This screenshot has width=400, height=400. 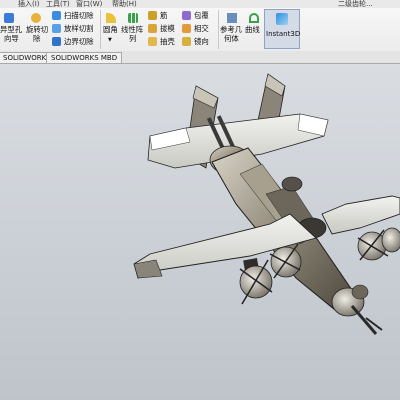 What do you see at coordinates (133, 38) in the screenshot?
I see `linear-pattern-label-line2: 列` at bounding box center [133, 38].